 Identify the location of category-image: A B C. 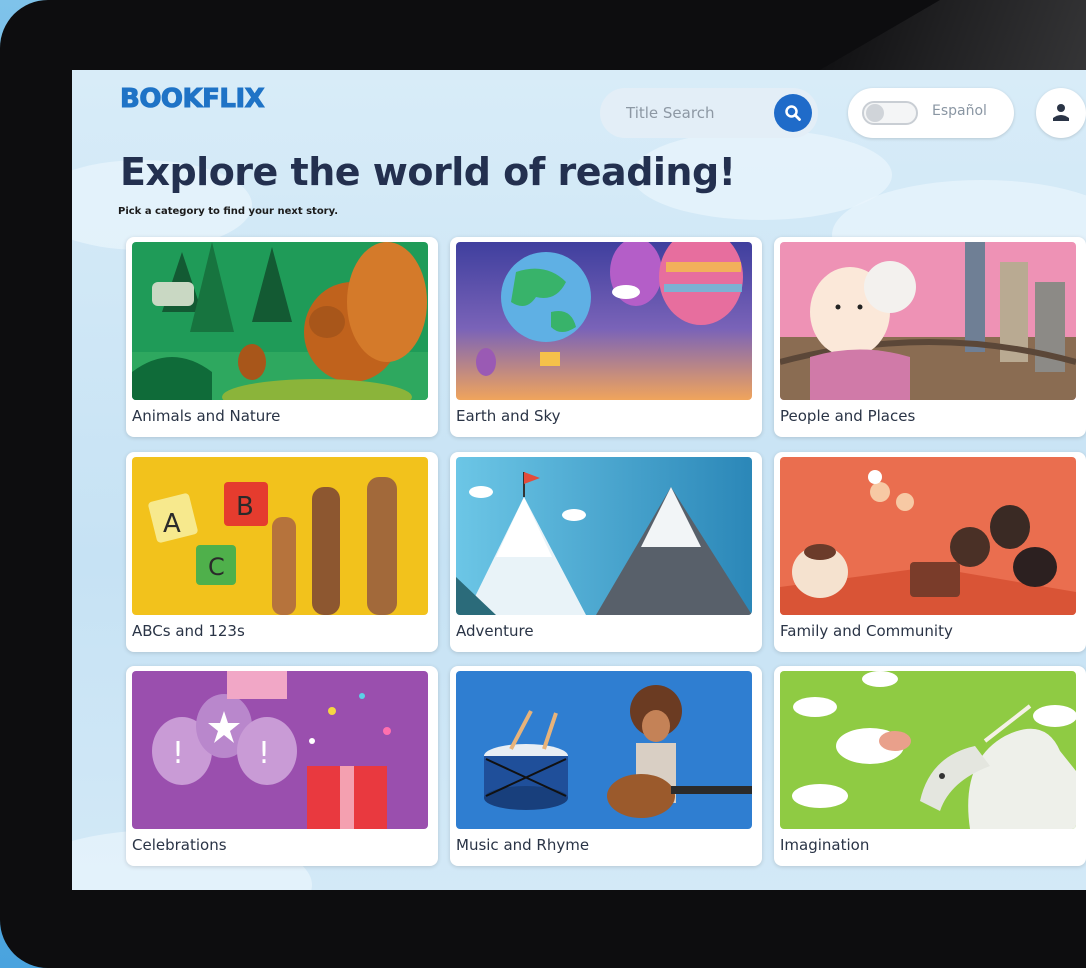
(280, 536).